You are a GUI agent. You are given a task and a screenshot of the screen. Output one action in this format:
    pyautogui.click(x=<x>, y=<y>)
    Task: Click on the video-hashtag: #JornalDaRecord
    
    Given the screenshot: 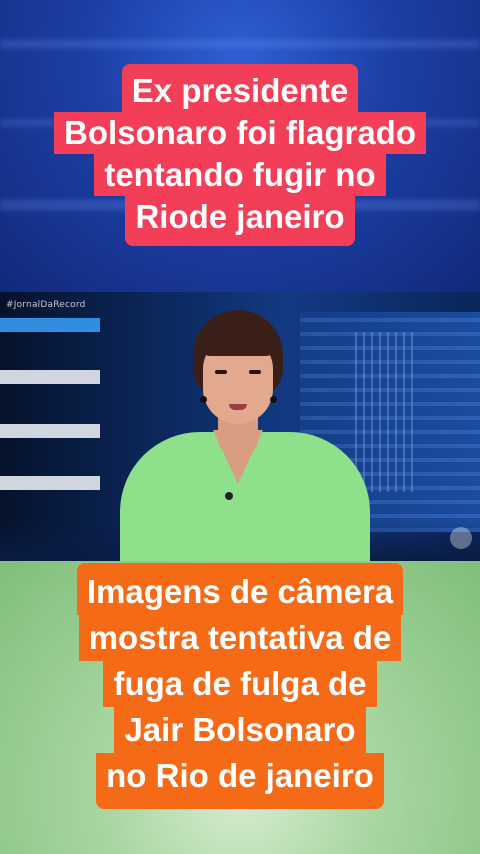 What is the action you would take?
    pyautogui.click(x=46, y=305)
    